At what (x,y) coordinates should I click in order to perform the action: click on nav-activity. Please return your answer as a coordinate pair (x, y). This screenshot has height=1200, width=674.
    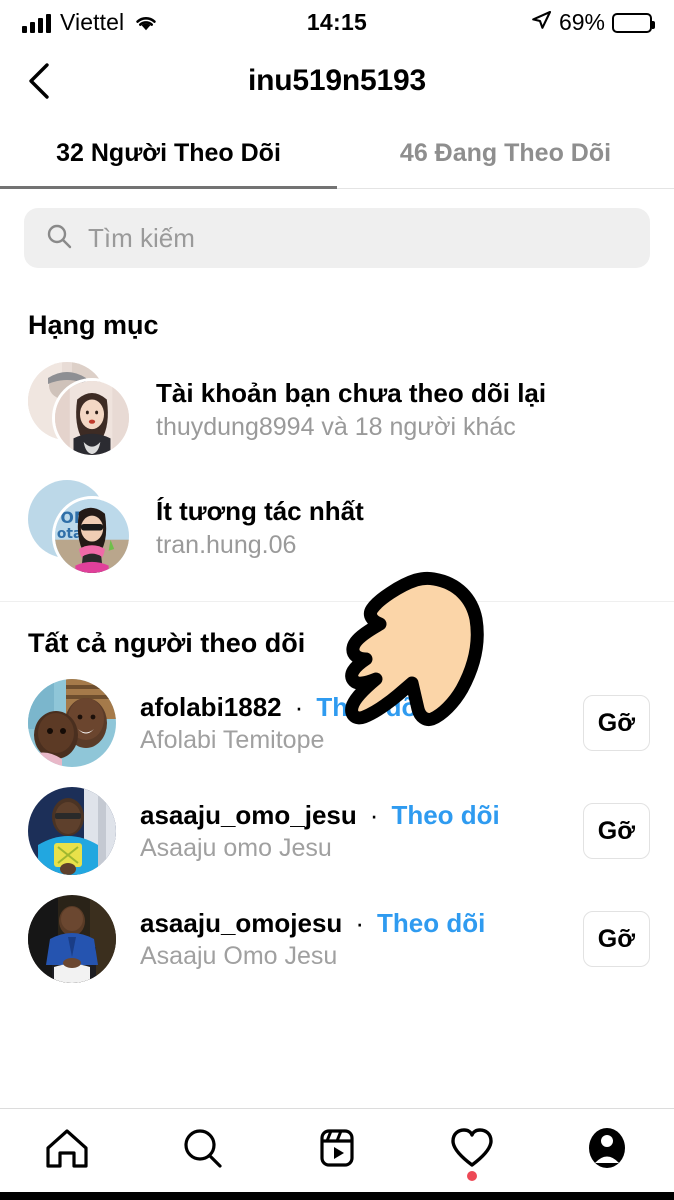
    Looking at the image, I should click on (471, 1150).